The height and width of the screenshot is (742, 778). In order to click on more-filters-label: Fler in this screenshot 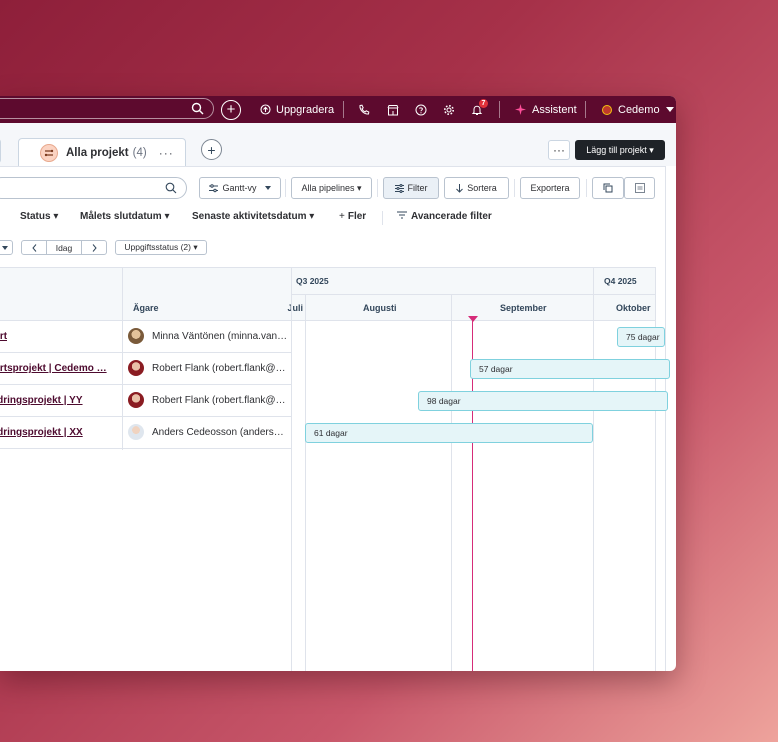, I will do `click(357, 216)`.